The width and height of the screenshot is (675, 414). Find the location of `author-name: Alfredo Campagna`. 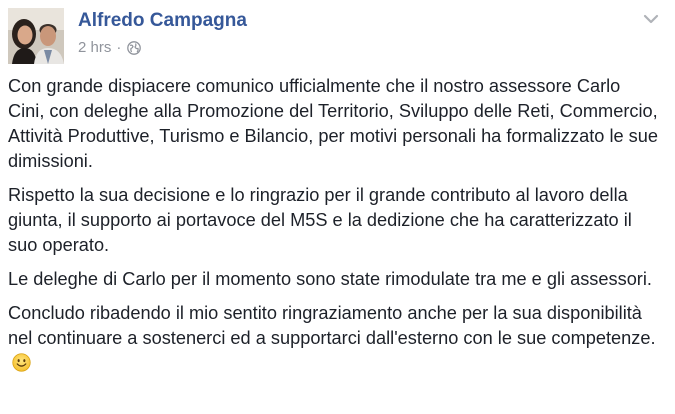

author-name: Alfredo Campagna is located at coordinates (162, 21).